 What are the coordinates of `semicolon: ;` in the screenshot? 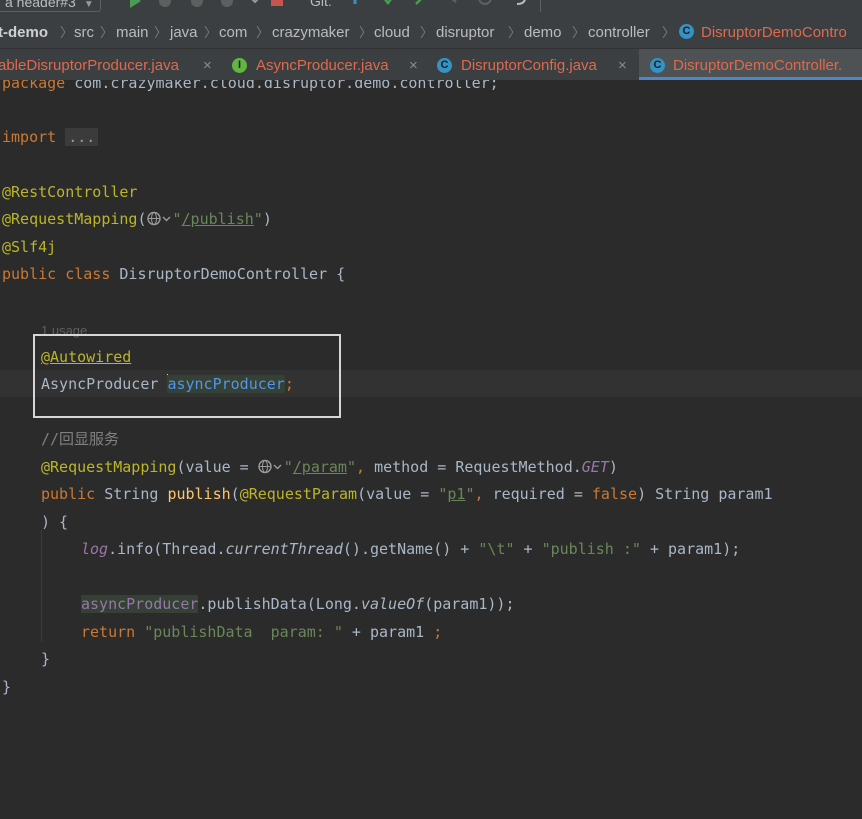 It's located at (438, 632).